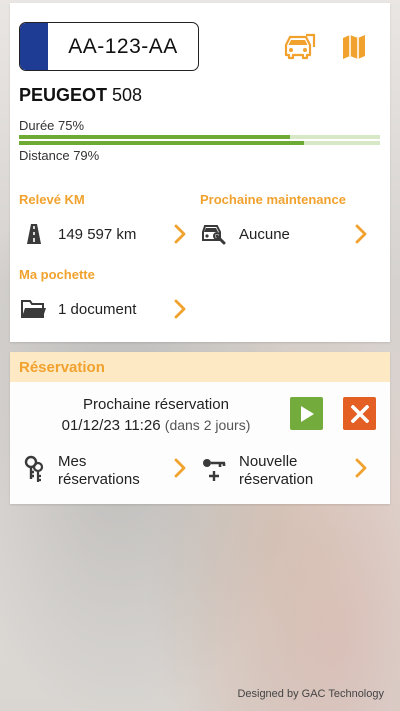 The width and height of the screenshot is (400, 711). I want to click on vehicle-name: PEUGEOT 508, so click(80, 95).